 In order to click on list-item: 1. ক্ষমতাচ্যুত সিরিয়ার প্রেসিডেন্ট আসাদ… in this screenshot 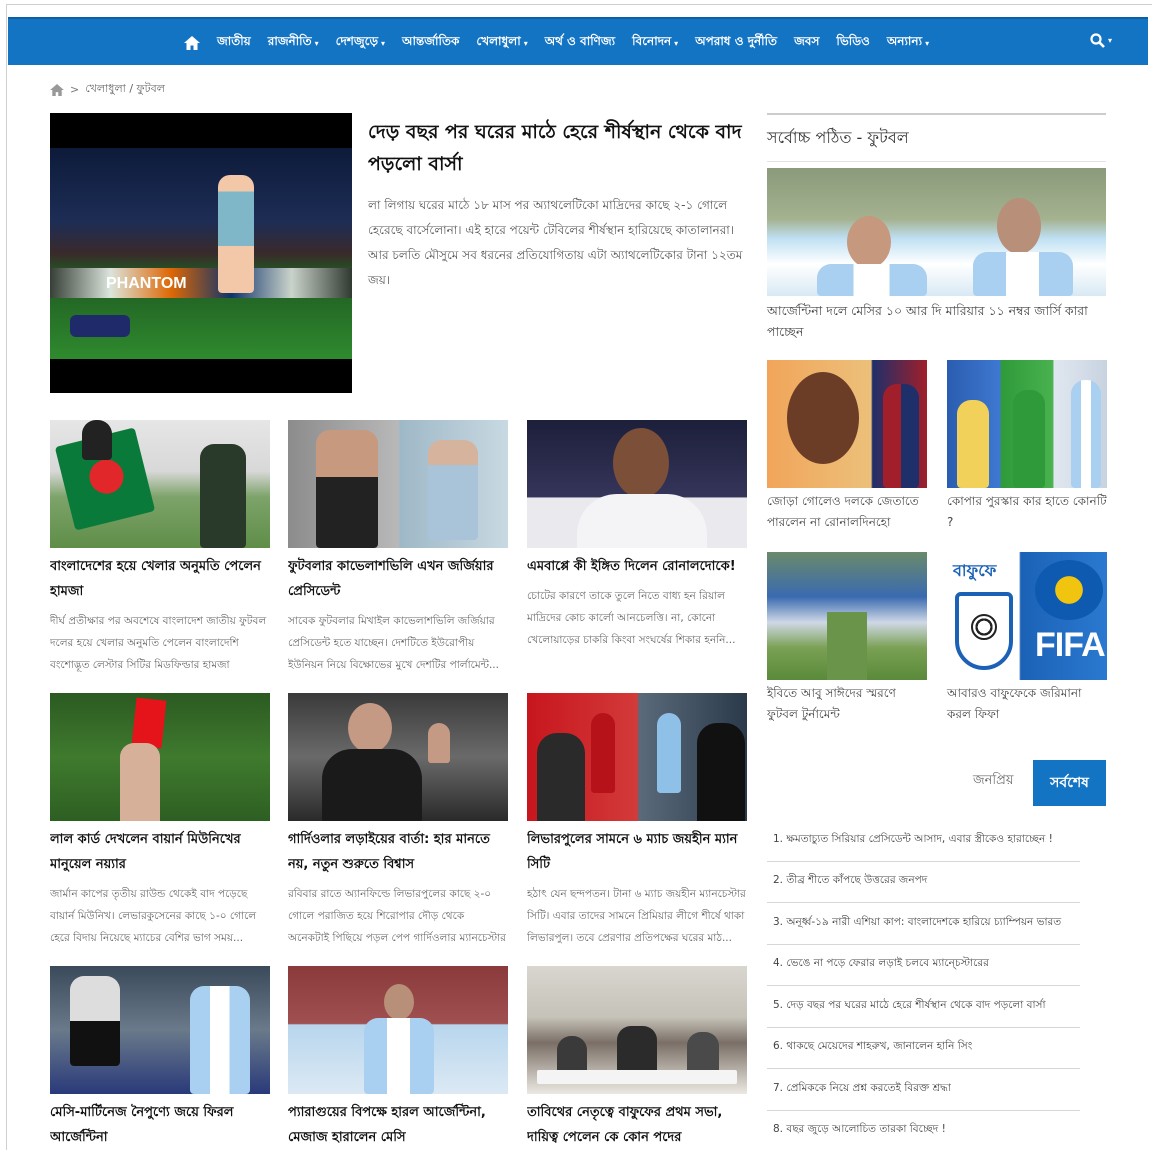, I will do `click(923, 841)`.